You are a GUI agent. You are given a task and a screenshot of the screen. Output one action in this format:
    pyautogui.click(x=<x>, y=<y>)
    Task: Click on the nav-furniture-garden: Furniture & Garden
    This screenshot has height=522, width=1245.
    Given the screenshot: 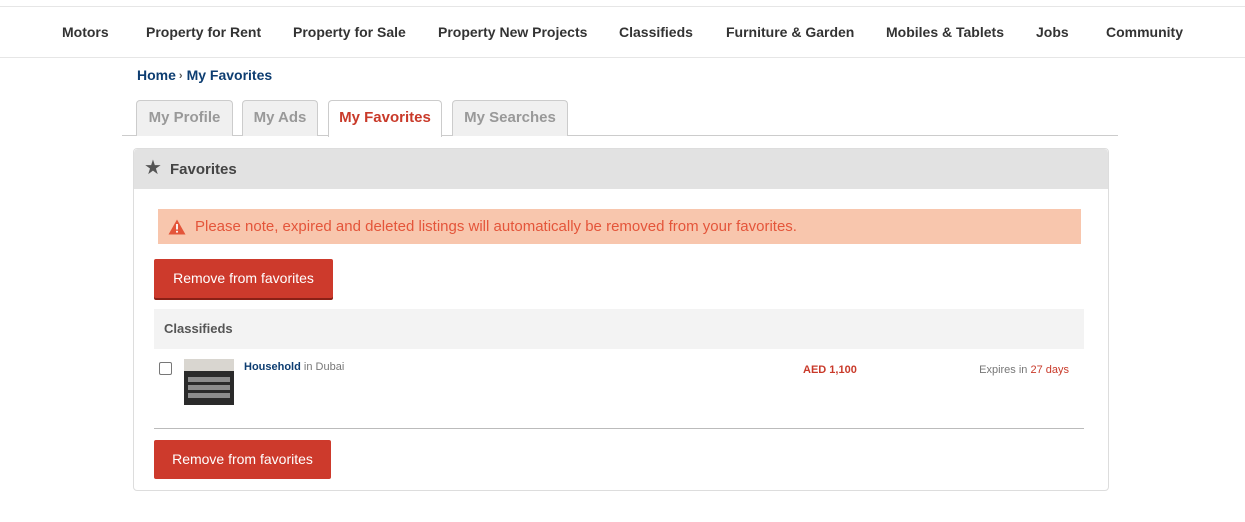 What is the action you would take?
    pyautogui.click(x=790, y=32)
    